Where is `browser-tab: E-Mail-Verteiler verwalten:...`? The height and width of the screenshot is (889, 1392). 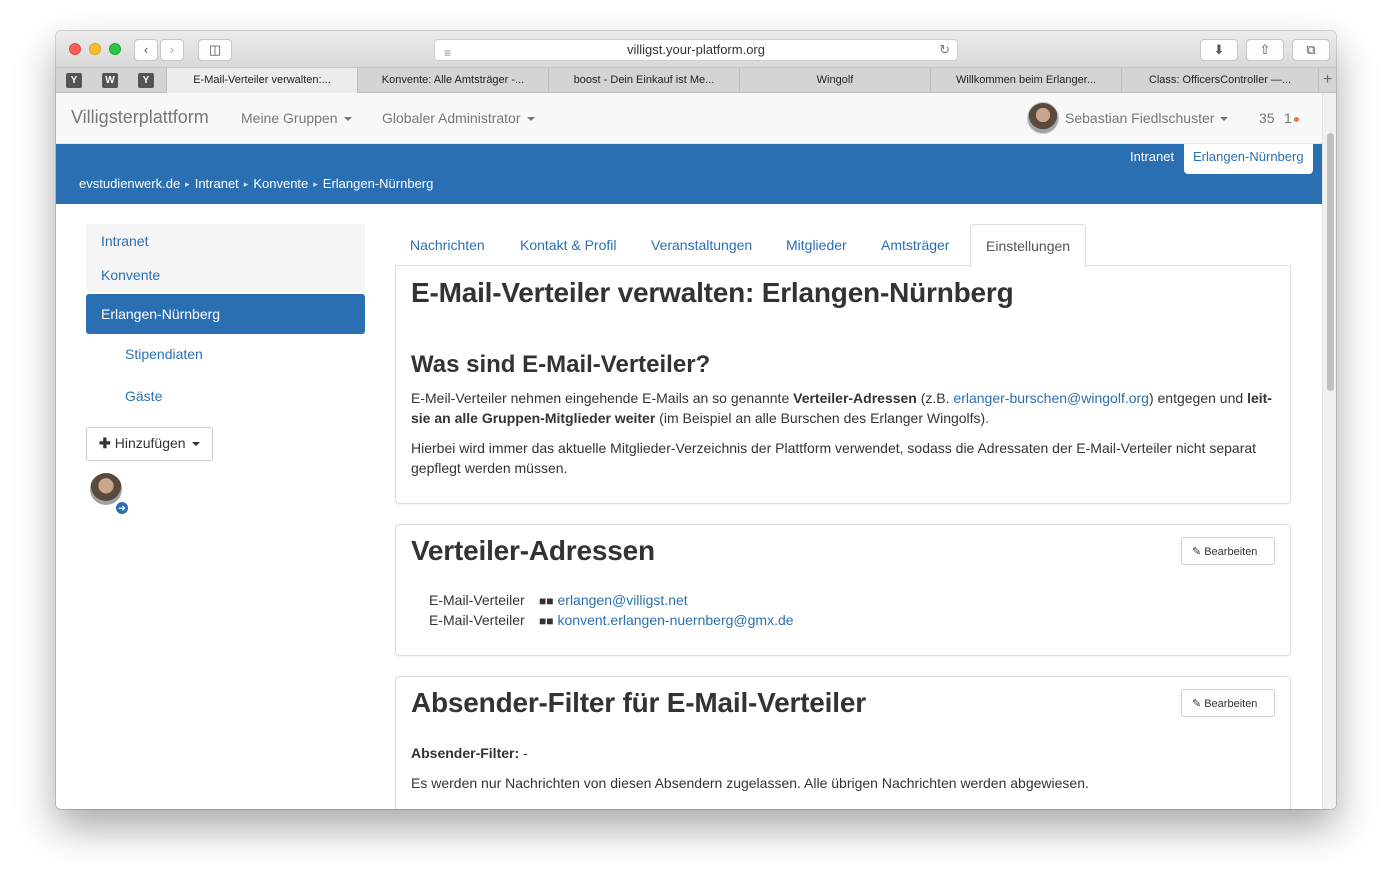
browser-tab: E-Mail-Verteiler verwalten:... is located at coordinates (261, 80).